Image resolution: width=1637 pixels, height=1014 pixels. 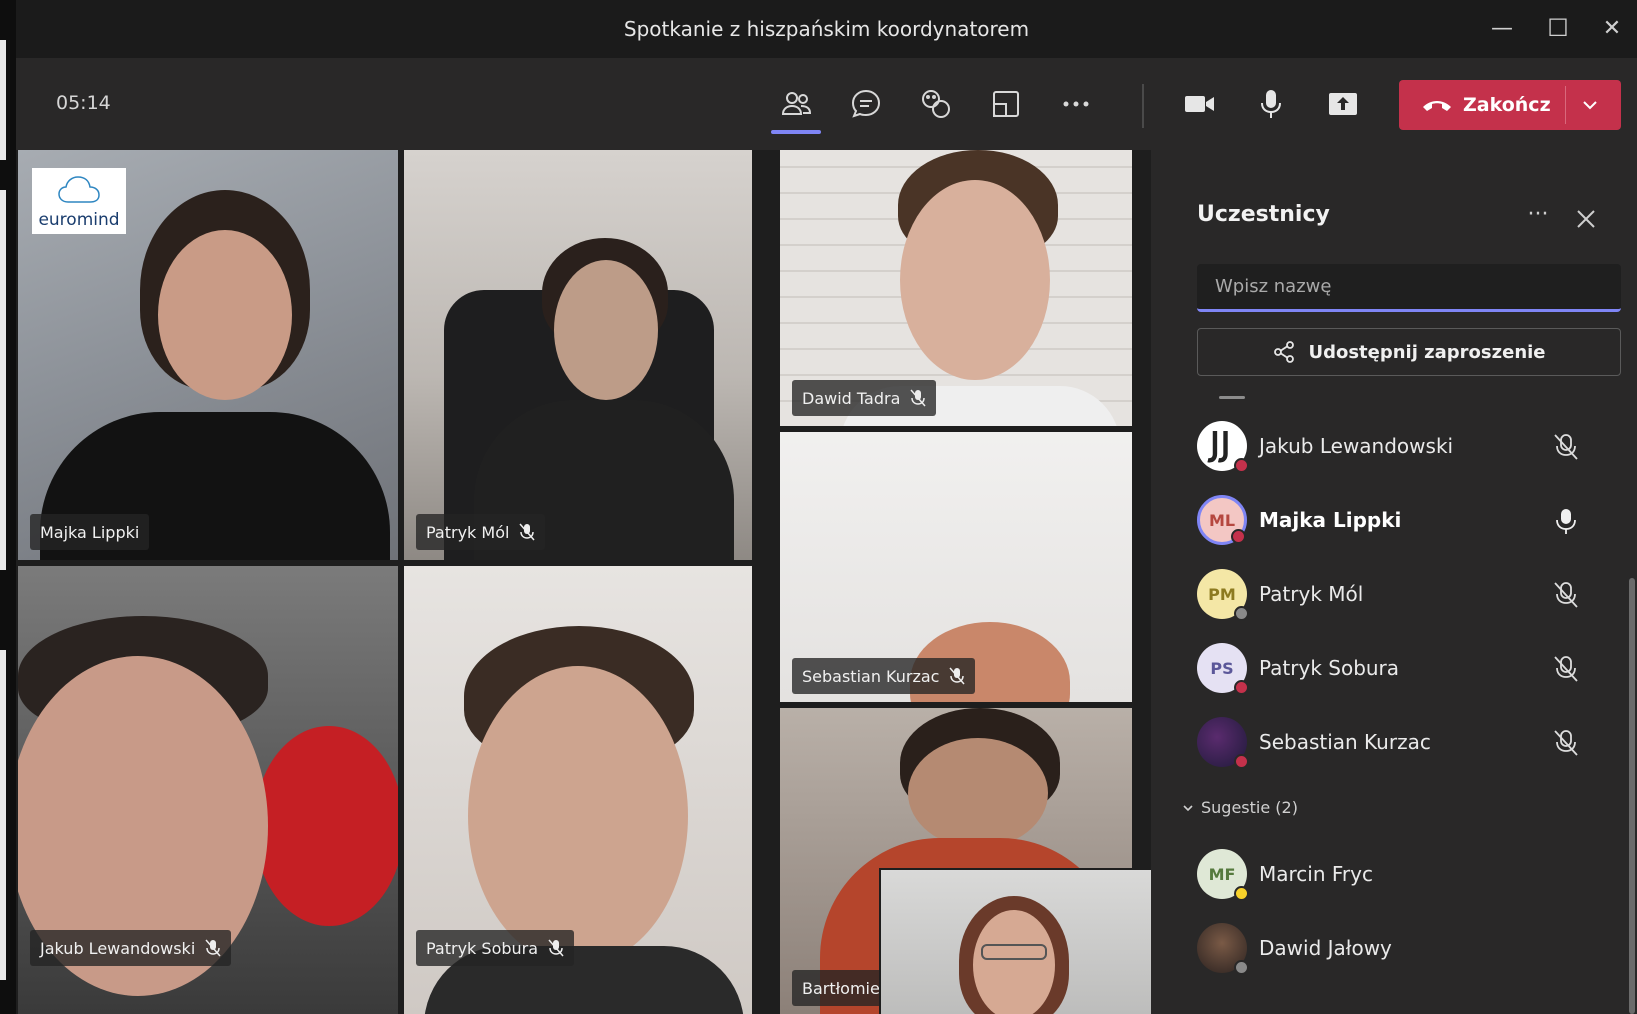 I want to click on tile-name-tag: Jakub Lewandowski, so click(x=131, y=948).